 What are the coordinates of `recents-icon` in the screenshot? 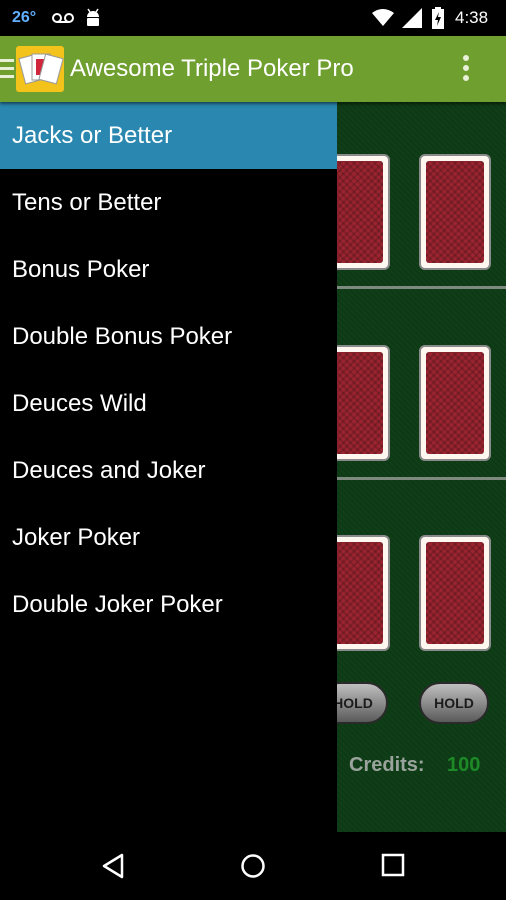 It's located at (393, 865).